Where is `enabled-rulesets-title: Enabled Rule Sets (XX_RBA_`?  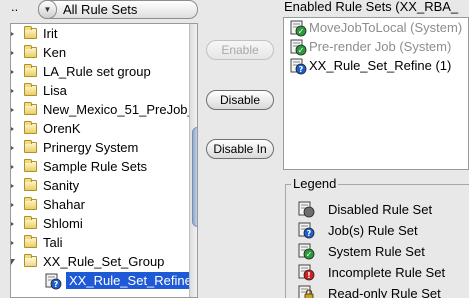 enabled-rulesets-title: Enabled Rule Sets (XX_RBA_ is located at coordinates (371, 7).